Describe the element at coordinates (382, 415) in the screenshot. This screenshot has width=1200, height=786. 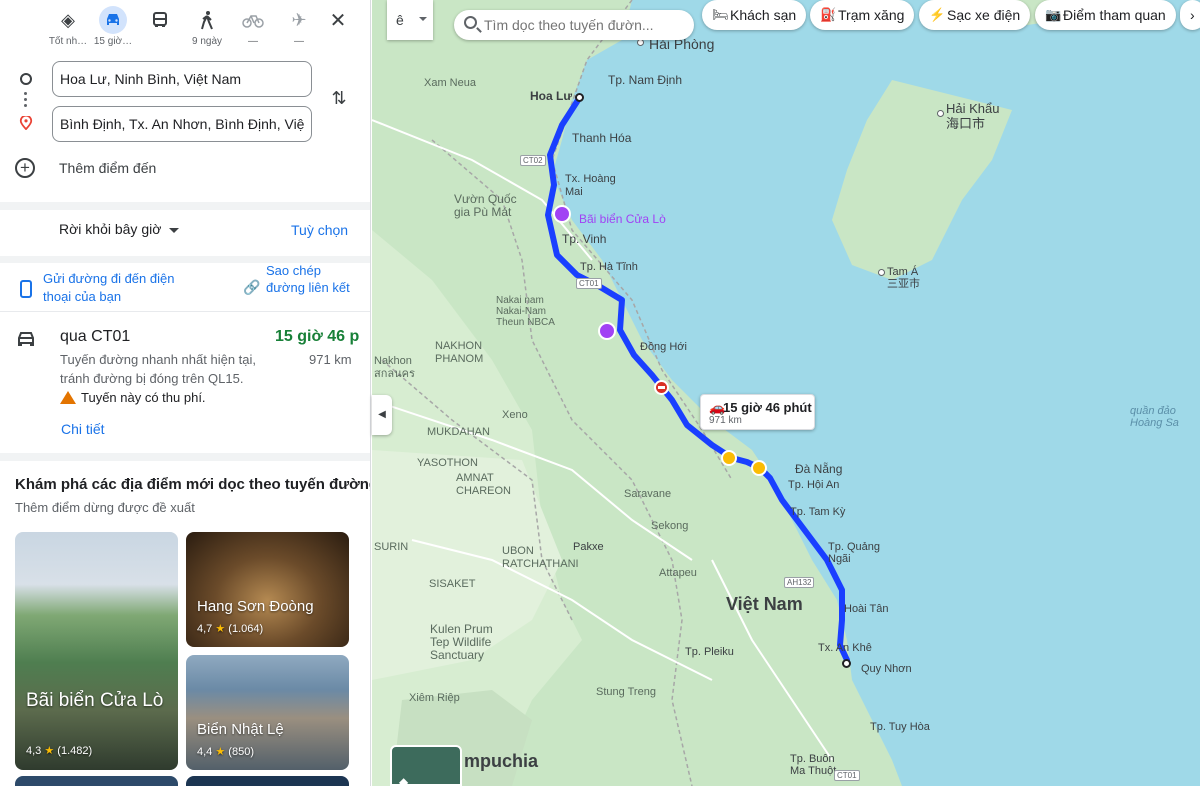
I see `collapse-panel-icon: ◀` at that location.